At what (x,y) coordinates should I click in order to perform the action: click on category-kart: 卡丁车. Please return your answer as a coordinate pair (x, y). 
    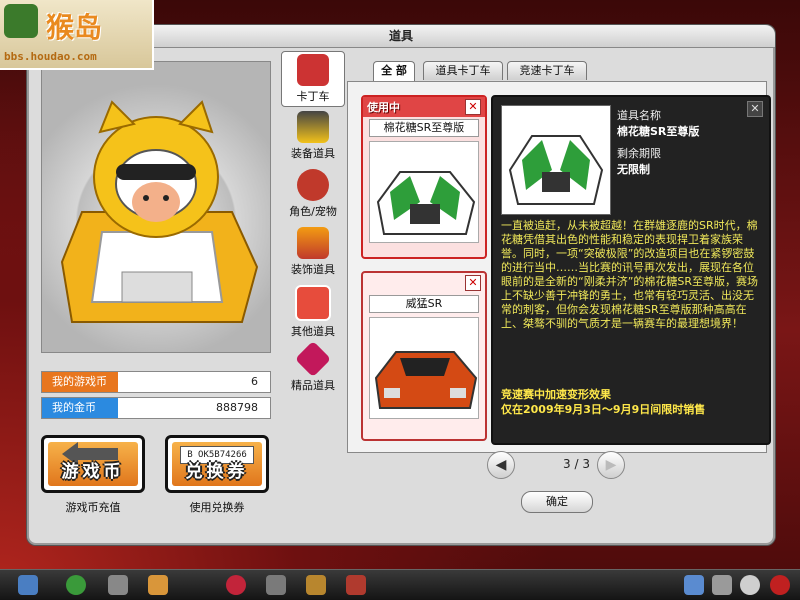
    Looking at the image, I should click on (313, 79).